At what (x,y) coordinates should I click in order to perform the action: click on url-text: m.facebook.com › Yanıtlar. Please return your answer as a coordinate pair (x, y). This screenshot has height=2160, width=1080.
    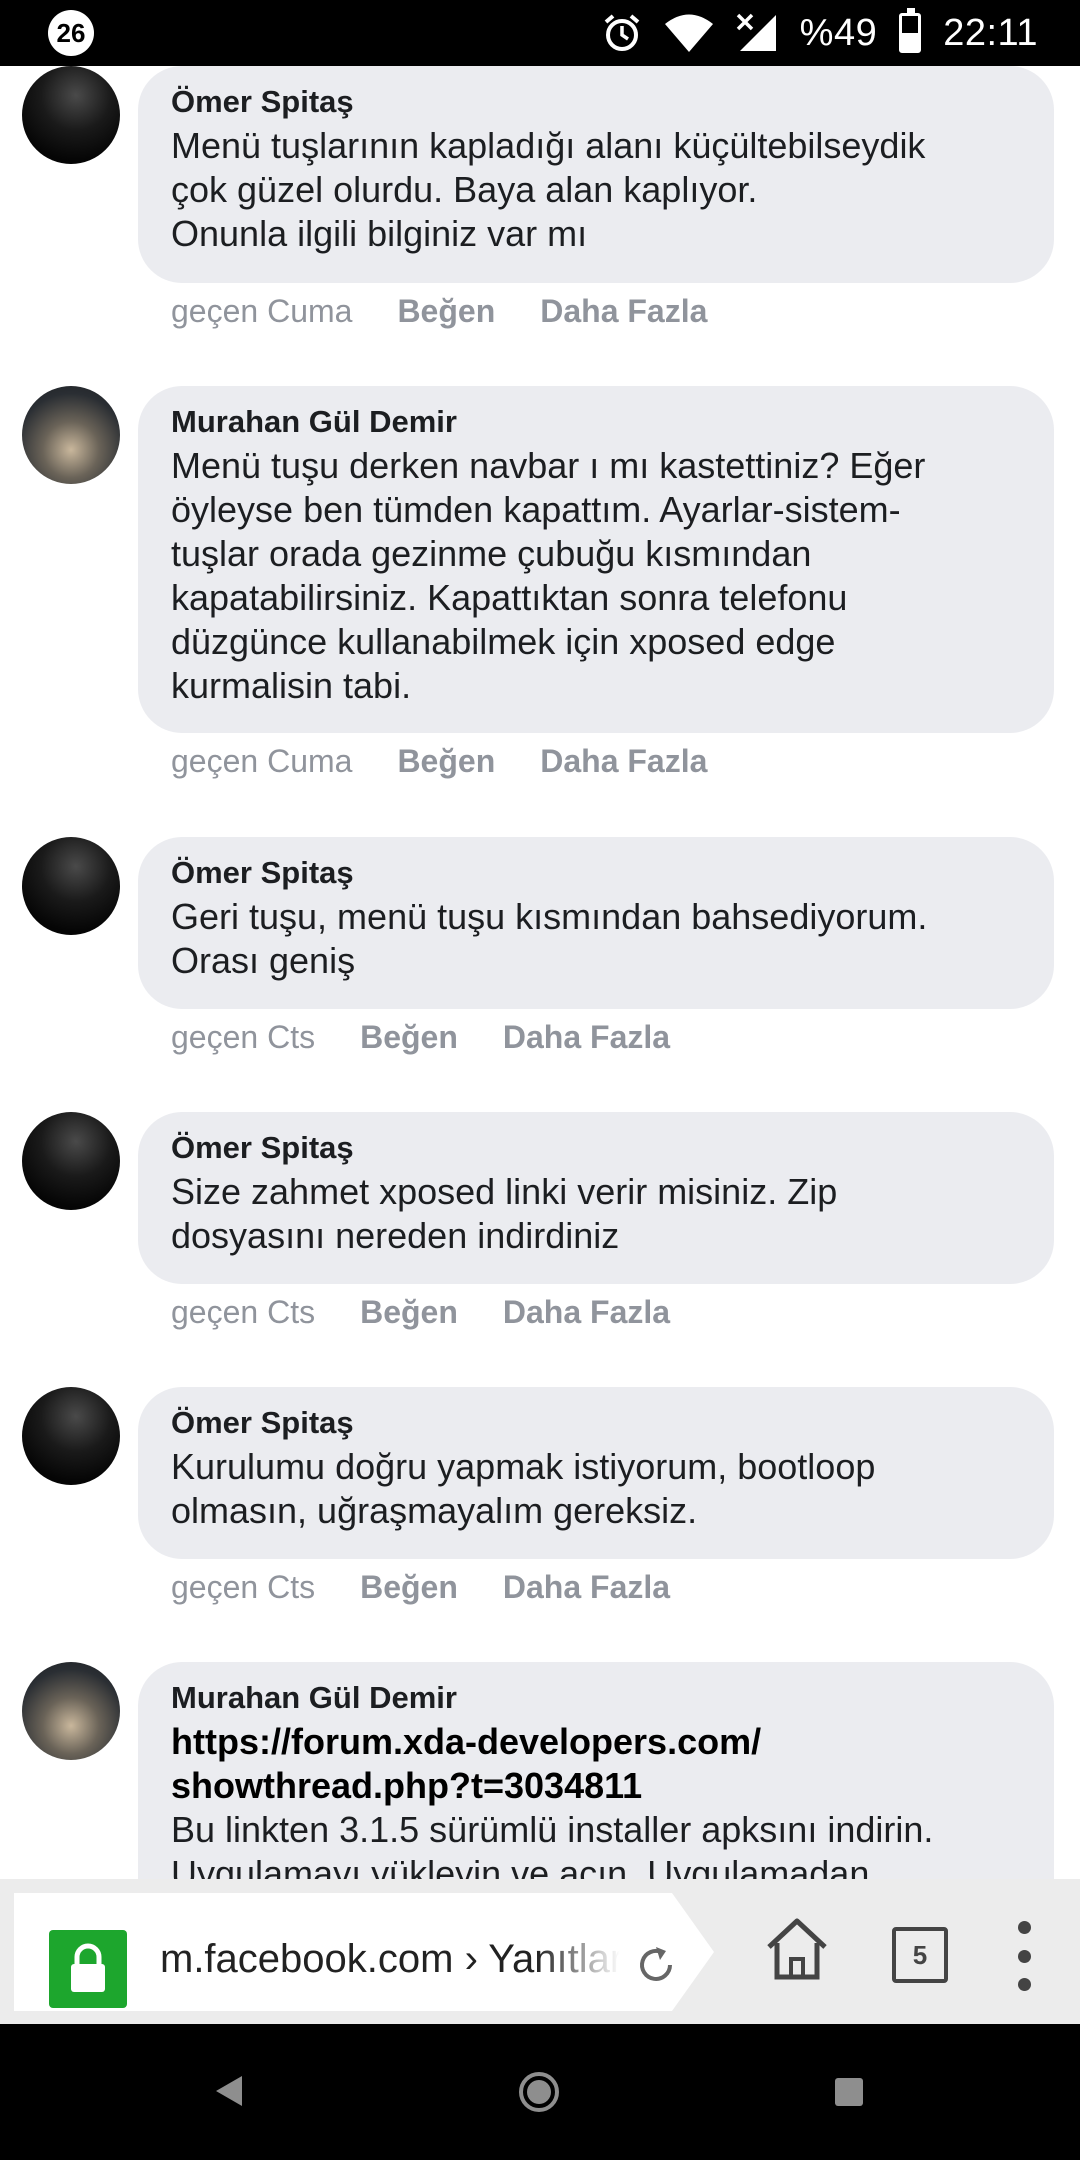
    Looking at the image, I should click on (390, 1959).